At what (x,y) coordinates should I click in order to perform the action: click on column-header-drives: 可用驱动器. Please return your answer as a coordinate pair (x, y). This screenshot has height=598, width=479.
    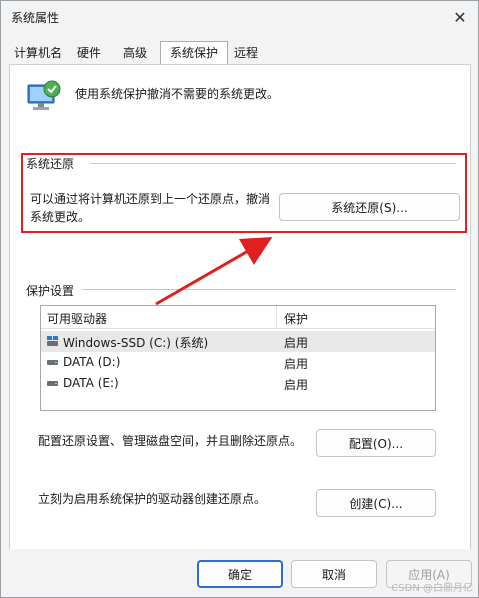
    Looking at the image, I should click on (77, 318).